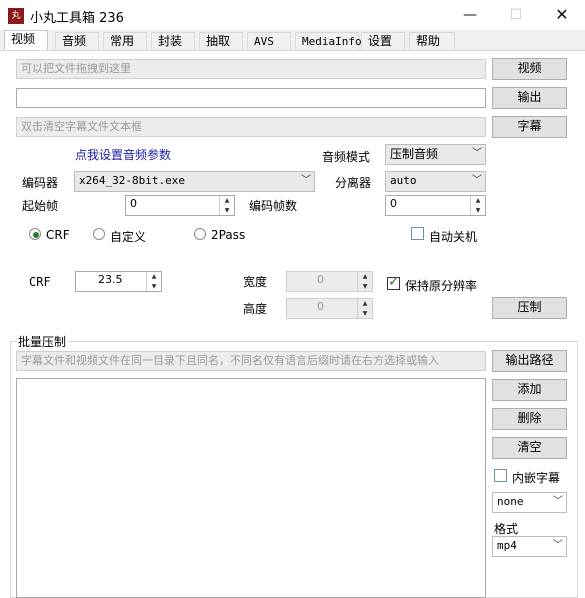  What do you see at coordinates (42, 341) in the screenshot?
I see `batch-group-title: 批量压制` at bounding box center [42, 341].